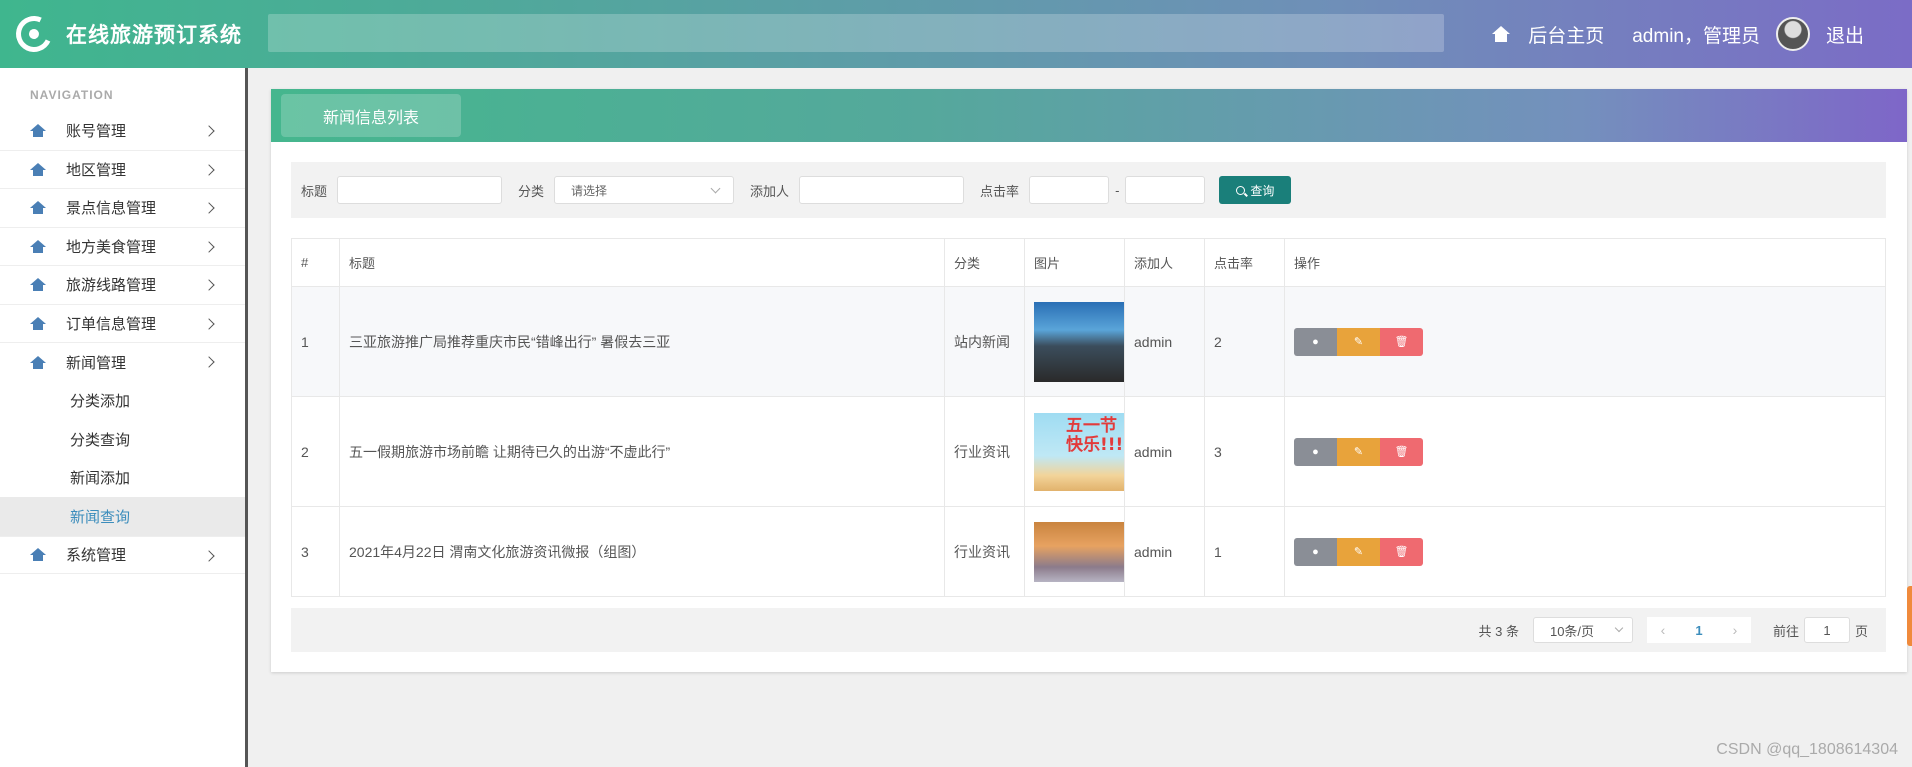  I want to click on logout-link: 退出, so click(1845, 34).